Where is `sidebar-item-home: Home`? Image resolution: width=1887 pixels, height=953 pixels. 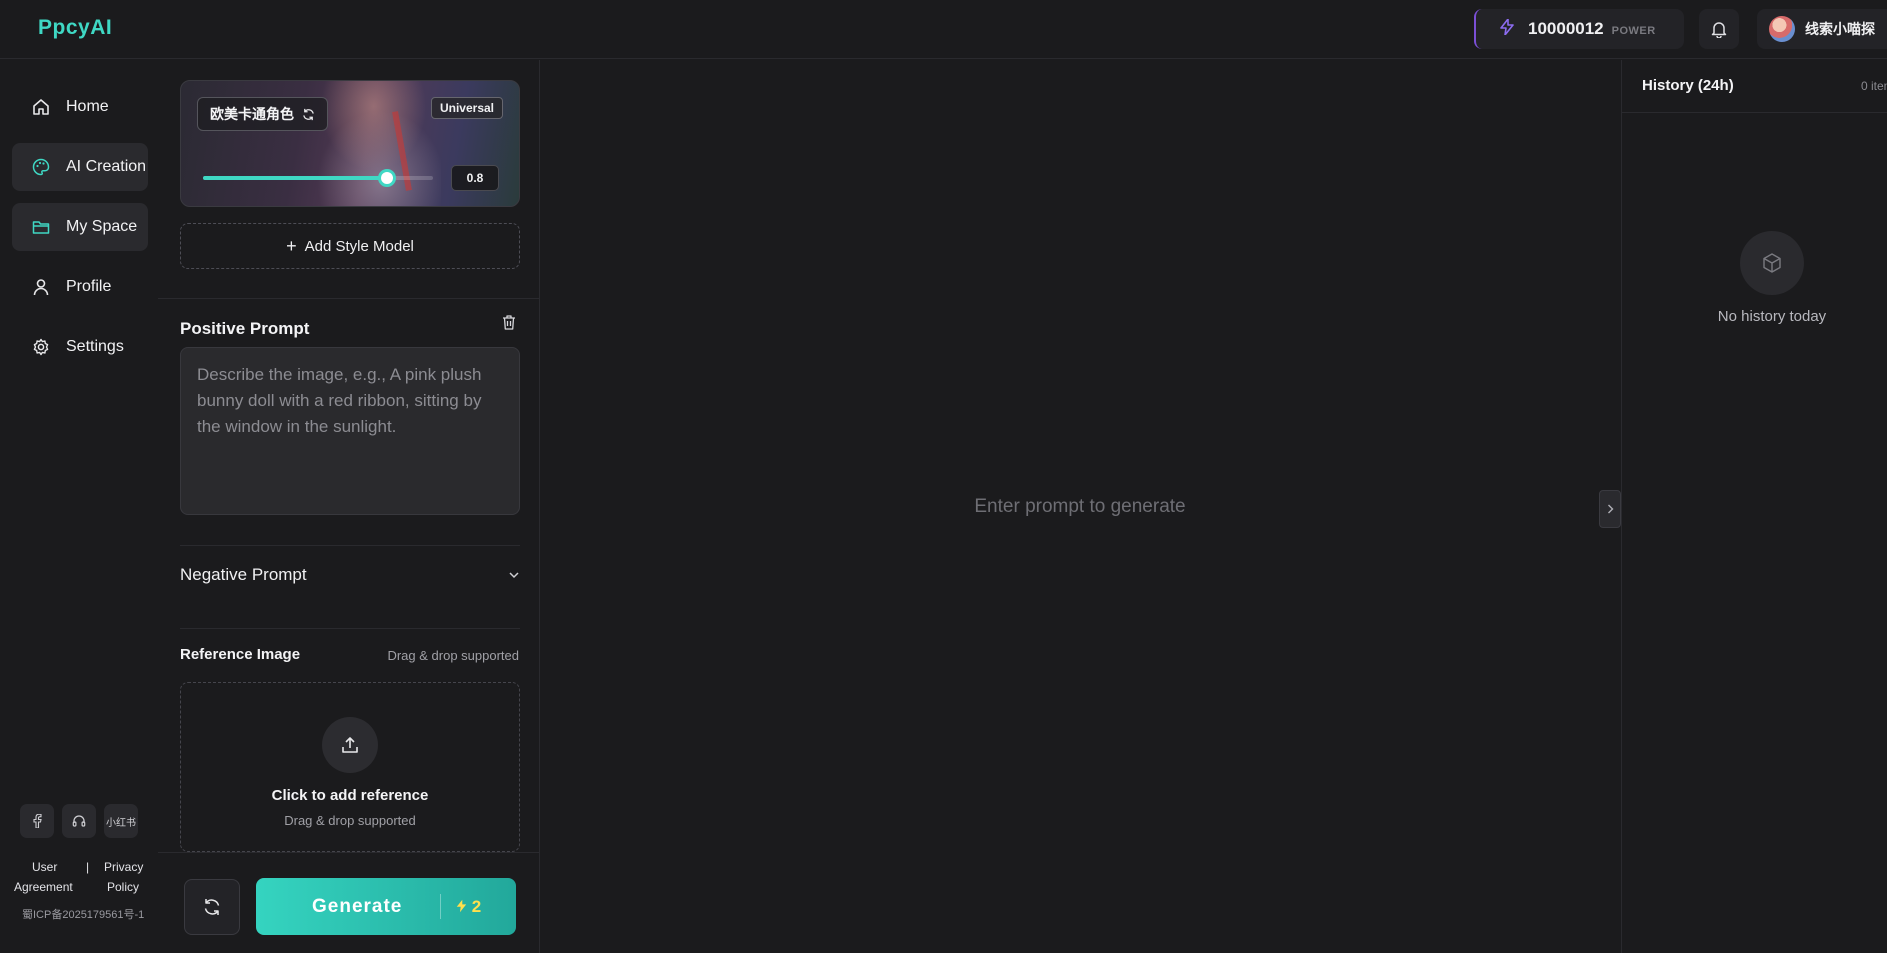 sidebar-item-home: Home is located at coordinates (80, 107).